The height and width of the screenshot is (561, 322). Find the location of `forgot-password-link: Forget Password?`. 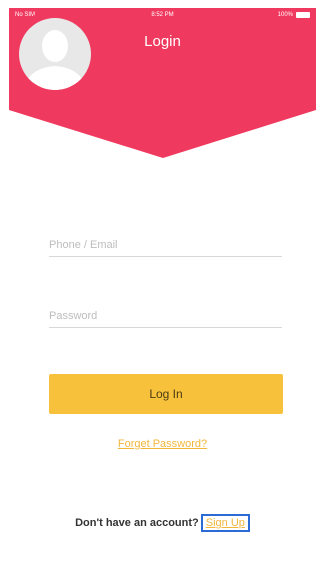

forgot-password-link: Forget Password? is located at coordinates (162, 444).